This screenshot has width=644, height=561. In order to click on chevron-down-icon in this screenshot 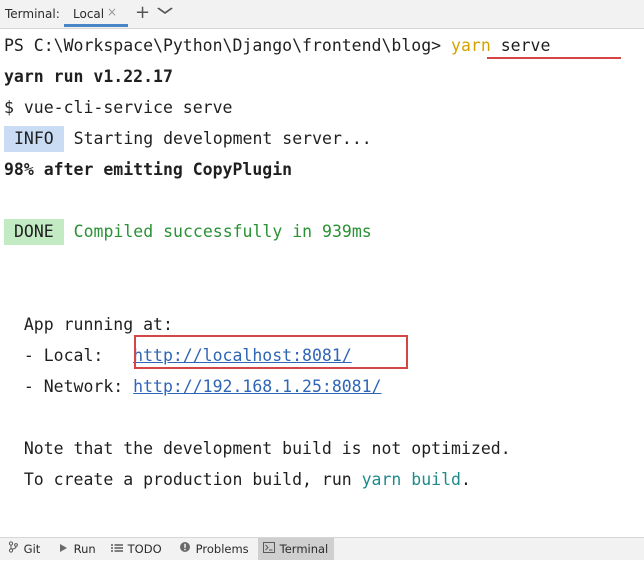, I will do `click(165, 12)`.